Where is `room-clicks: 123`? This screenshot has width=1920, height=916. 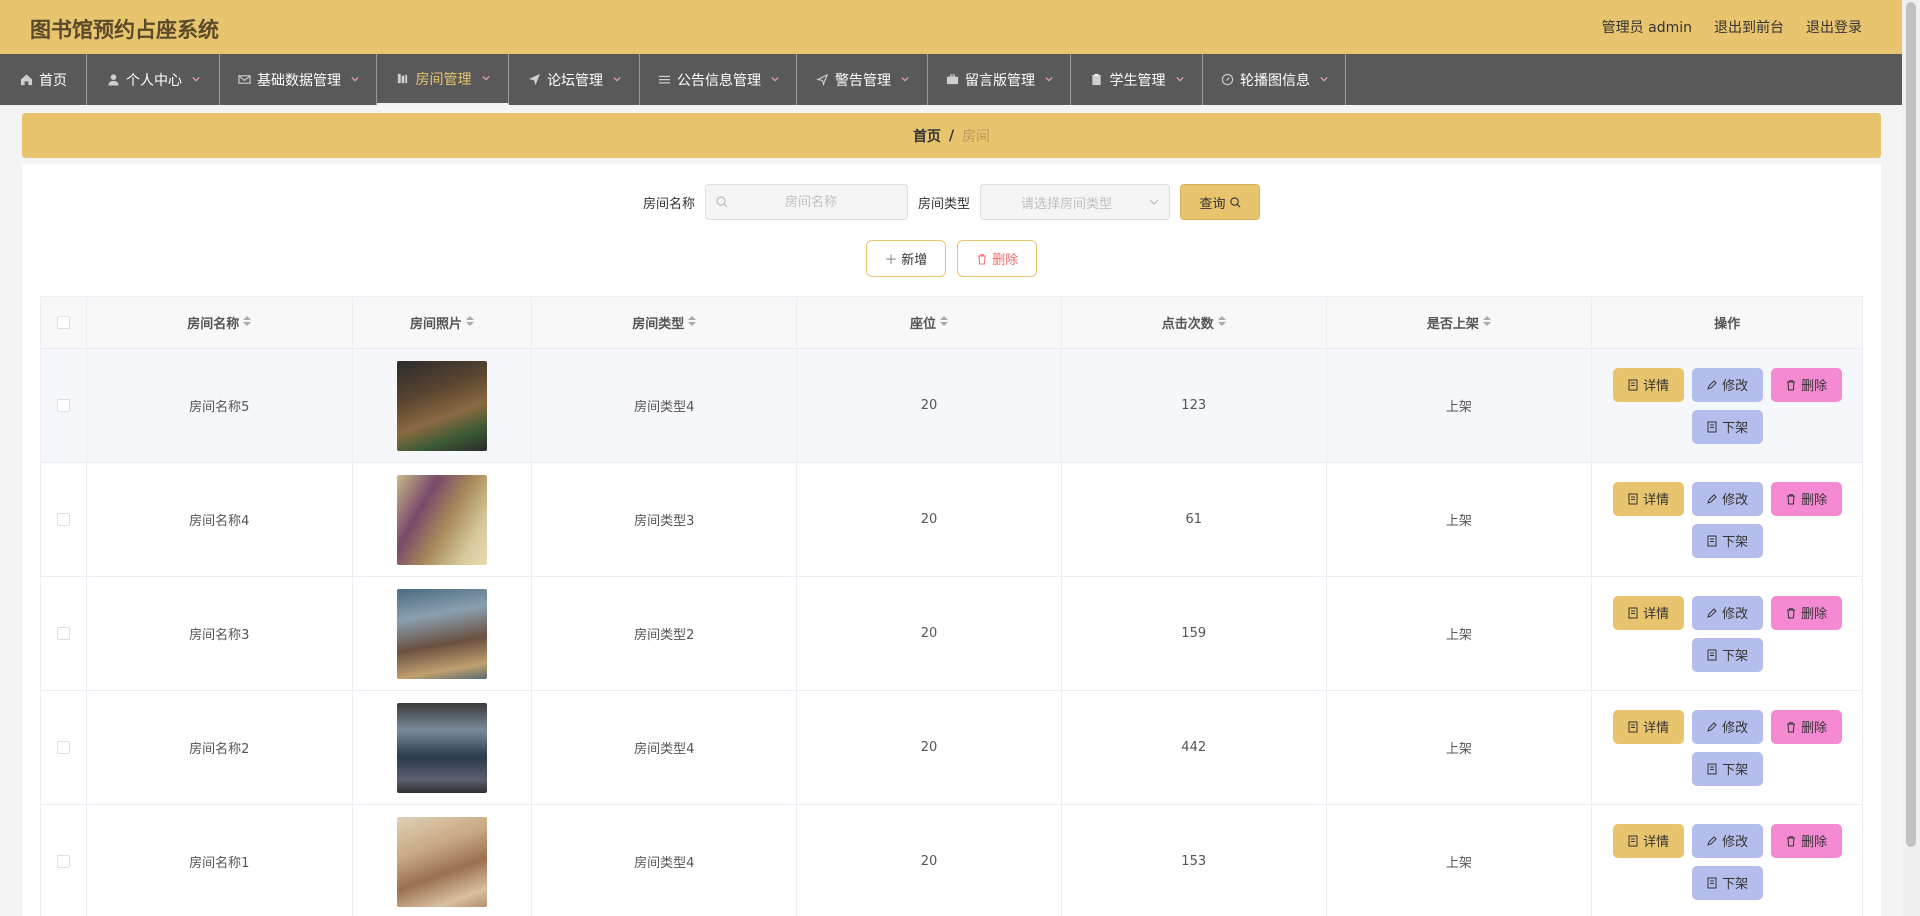
room-clicks: 123 is located at coordinates (1194, 405).